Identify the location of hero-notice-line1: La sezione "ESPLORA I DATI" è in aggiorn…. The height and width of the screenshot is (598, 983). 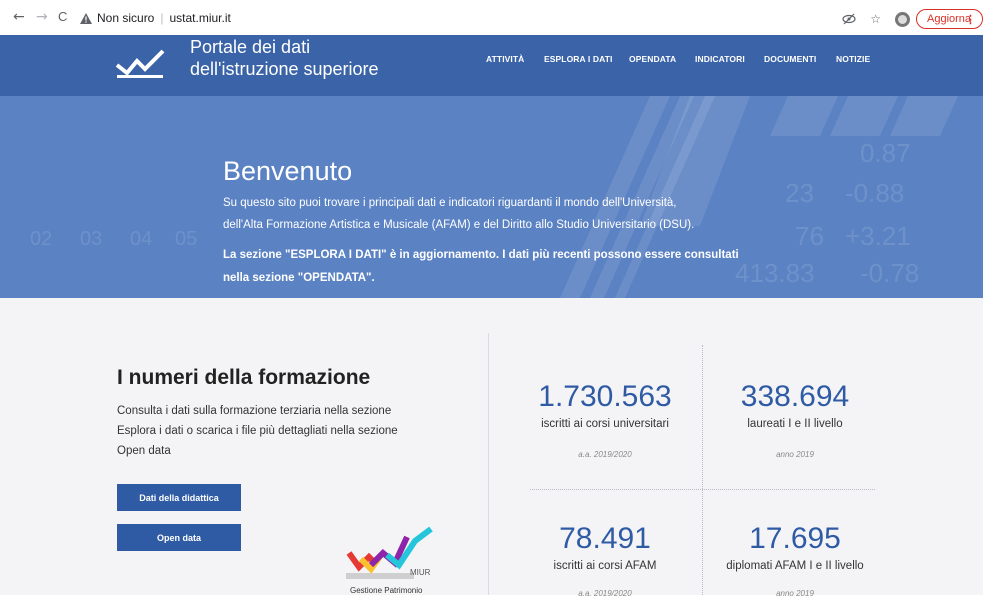
(481, 255).